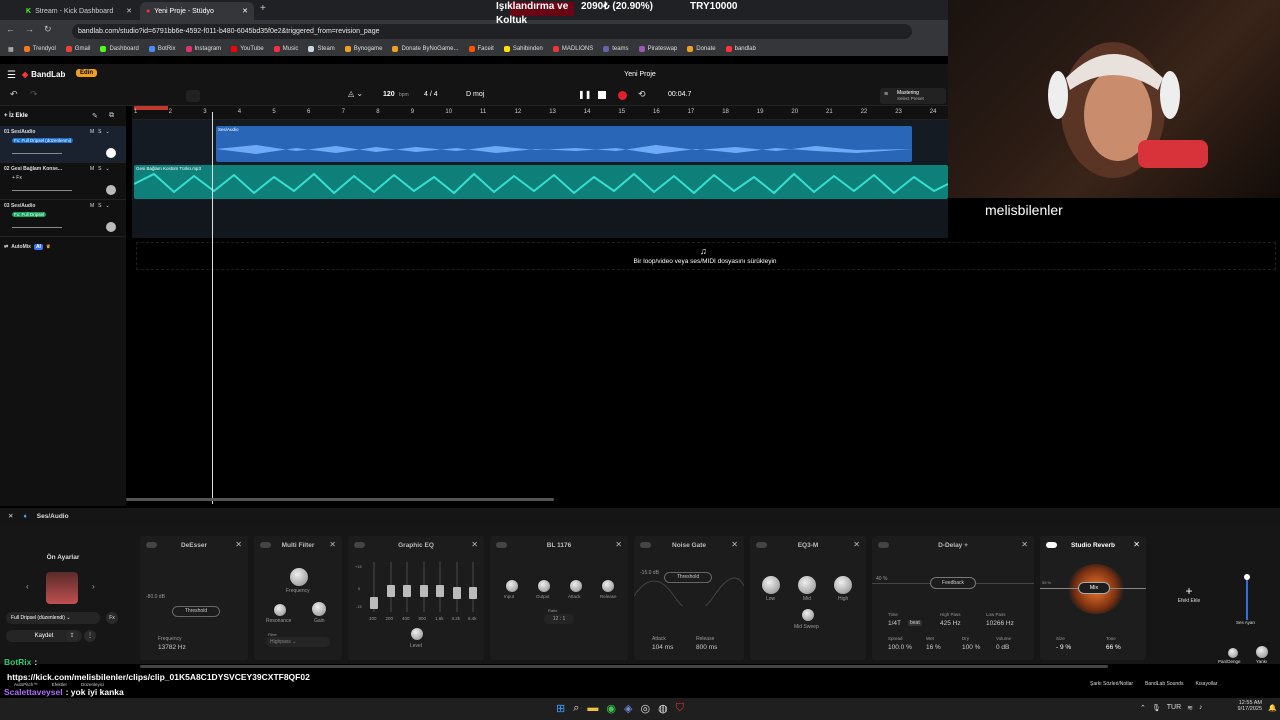 The width and height of the screenshot is (1280, 720). I want to click on bookmark-item: Music, so click(285, 49).